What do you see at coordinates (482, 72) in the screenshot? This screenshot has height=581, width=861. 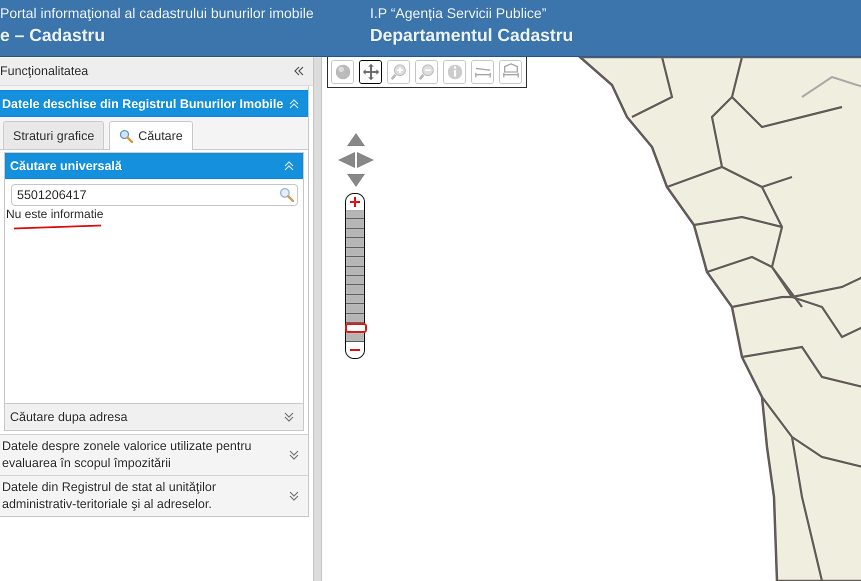 I see `ruler-icon` at bounding box center [482, 72].